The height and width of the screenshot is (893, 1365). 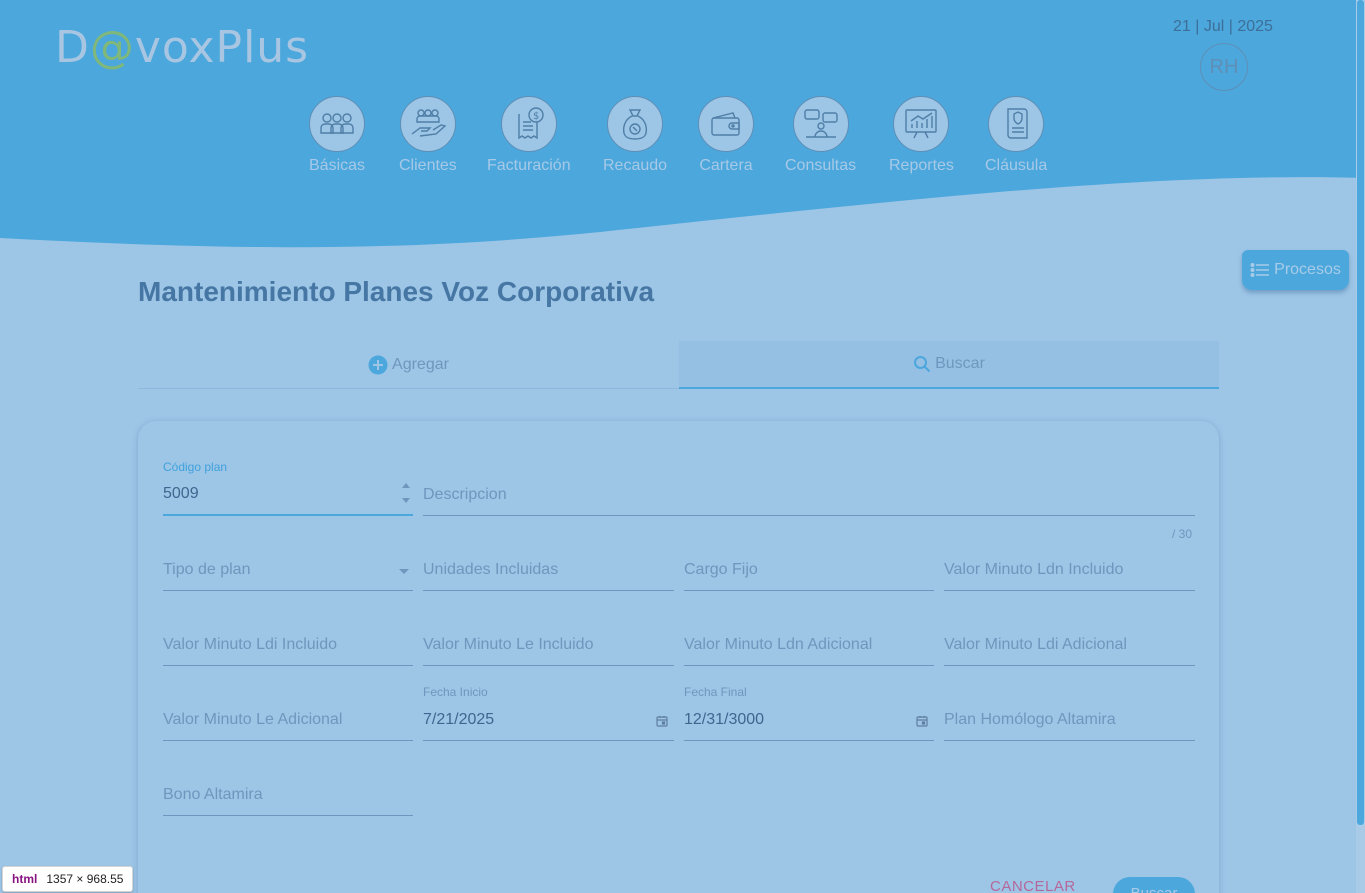 What do you see at coordinates (726, 165) in the screenshot?
I see `nav-label: Cartera` at bounding box center [726, 165].